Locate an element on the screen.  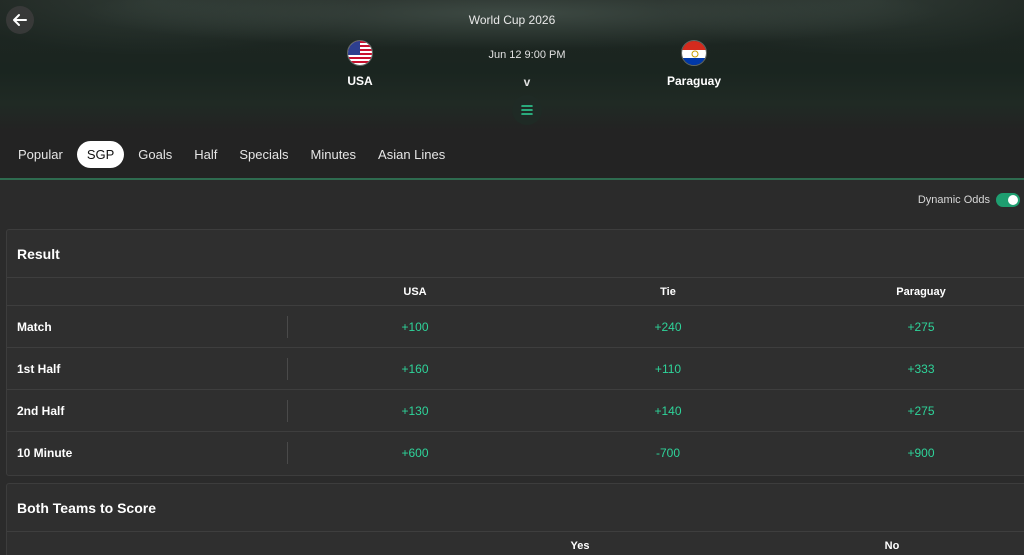
tab-asian-lines: Asian Lines is located at coordinates (411, 154).